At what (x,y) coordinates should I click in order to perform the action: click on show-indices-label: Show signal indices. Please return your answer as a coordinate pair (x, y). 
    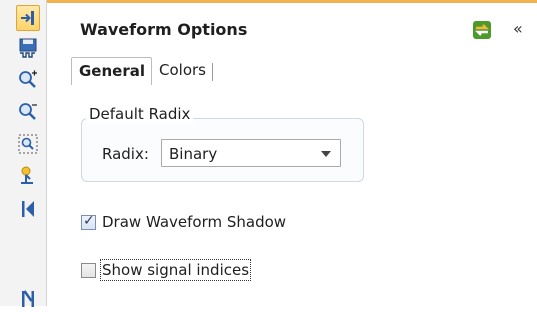
    Looking at the image, I should click on (175, 270).